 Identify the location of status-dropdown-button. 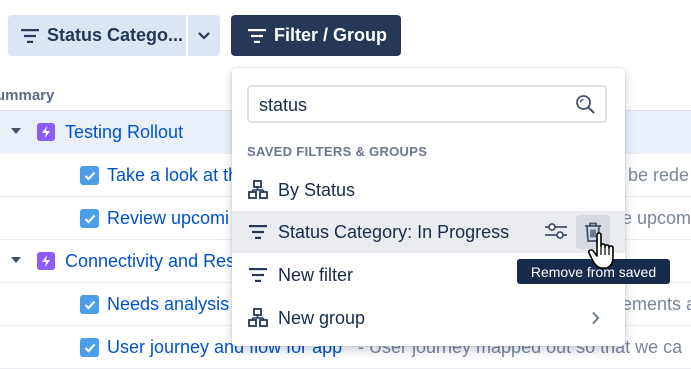
(204, 35).